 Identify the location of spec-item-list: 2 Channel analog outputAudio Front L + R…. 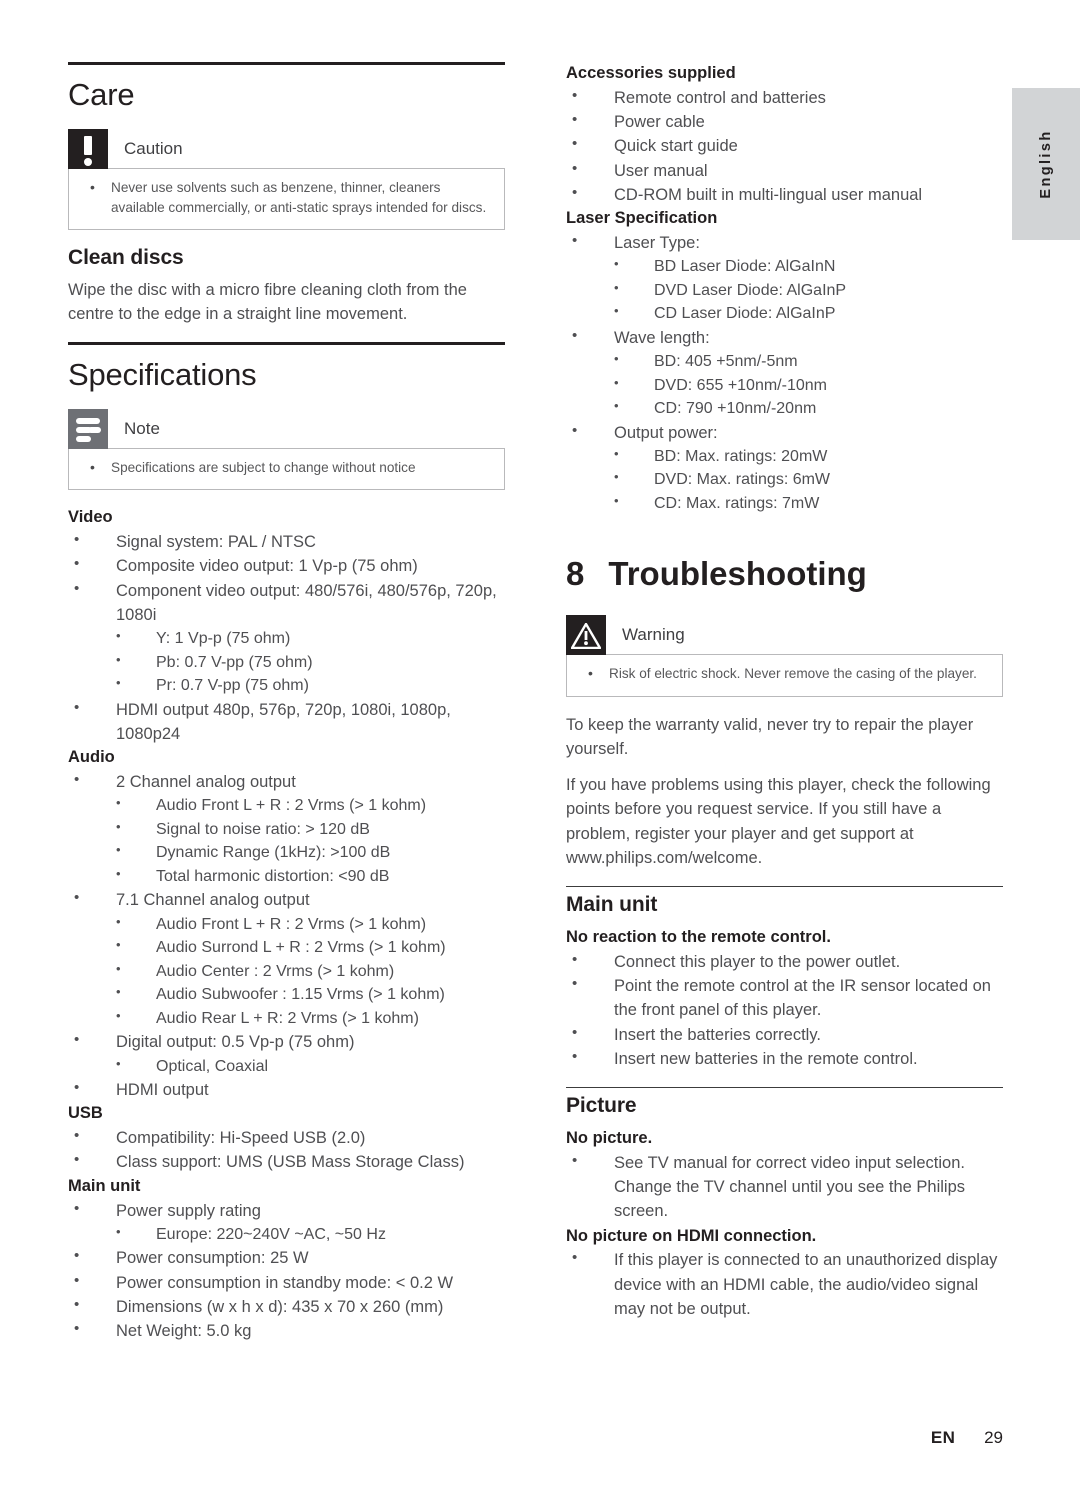
(286, 935).